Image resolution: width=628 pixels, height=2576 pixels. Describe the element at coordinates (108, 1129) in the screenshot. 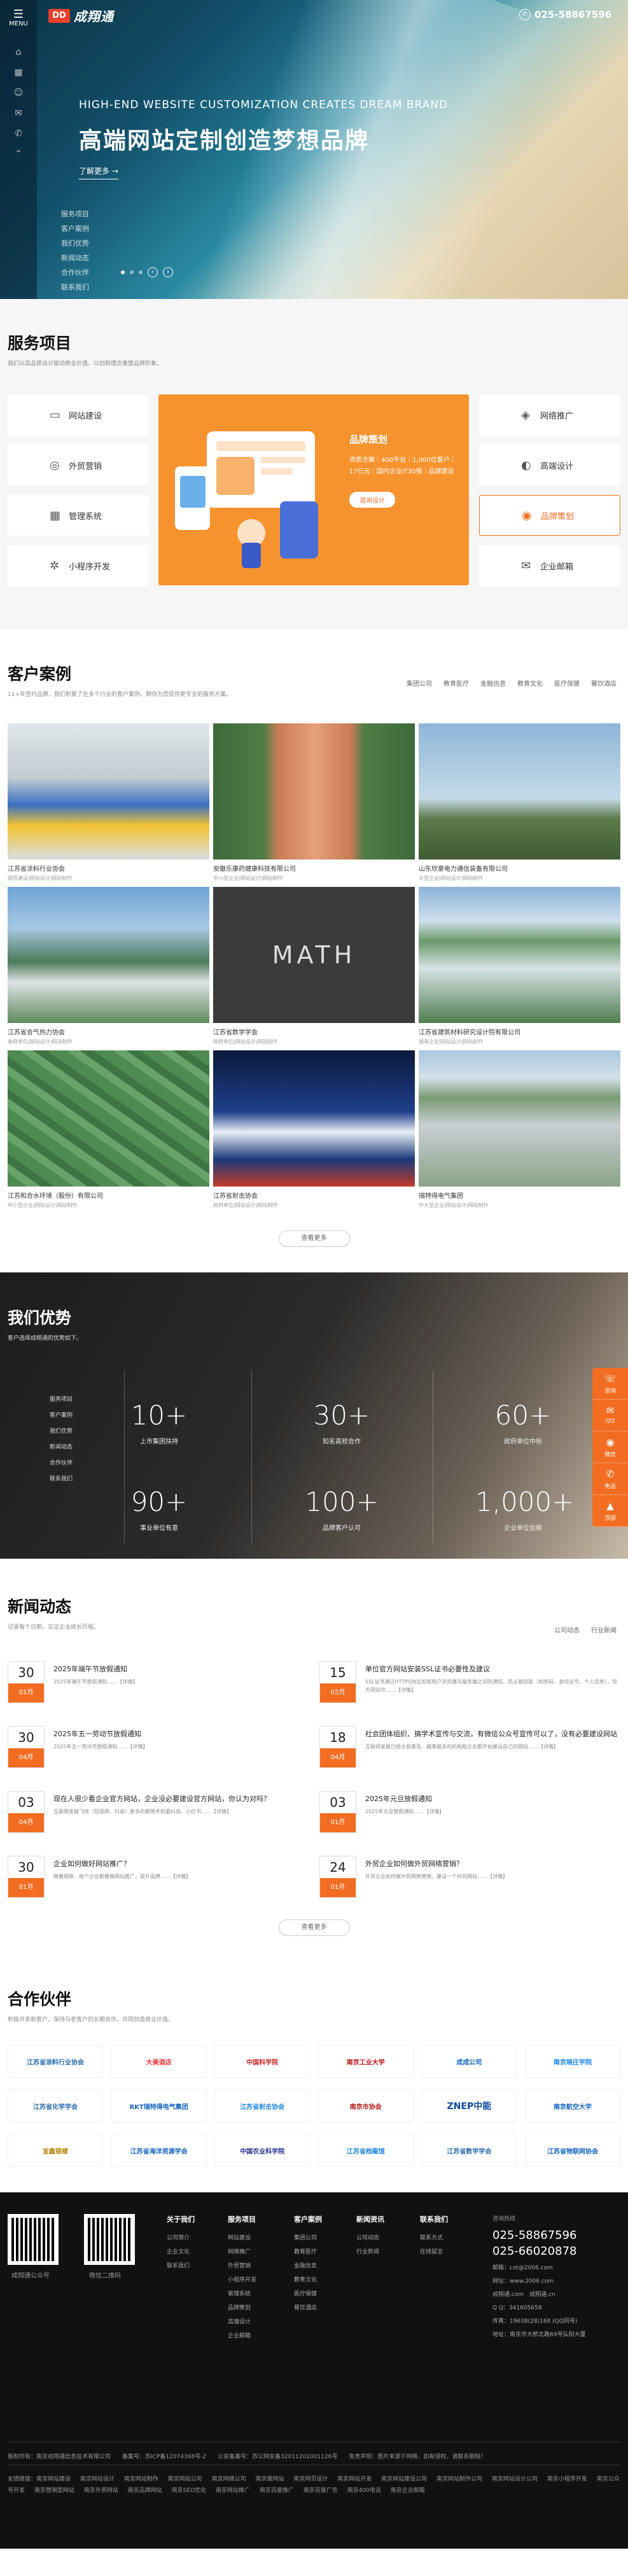

I see `case-card: 江苏和合水环境（股份）有限公司 中小型企业|网站设计|网站制作` at that location.